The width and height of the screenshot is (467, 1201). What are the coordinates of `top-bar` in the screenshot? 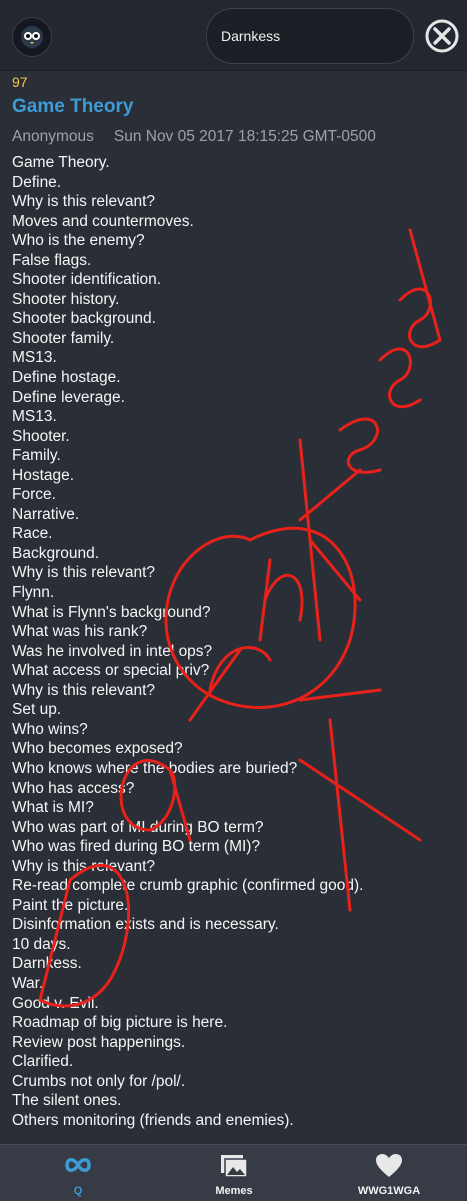 It's located at (233, 35).